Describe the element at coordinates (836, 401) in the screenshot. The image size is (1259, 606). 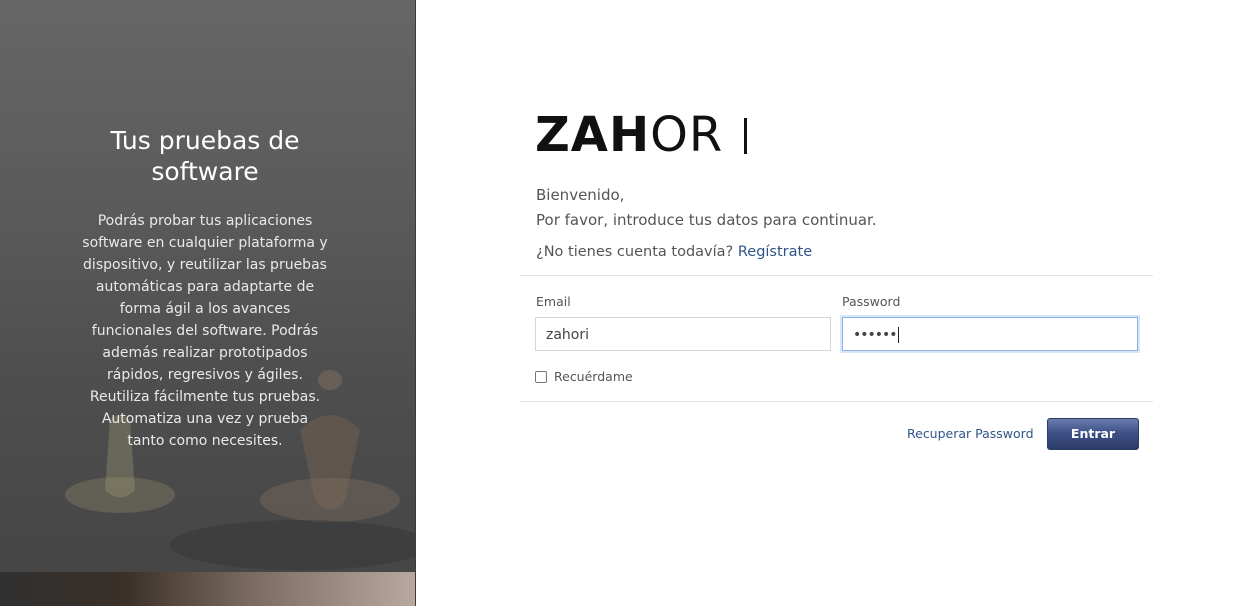
I see `divider-bottom` at that location.